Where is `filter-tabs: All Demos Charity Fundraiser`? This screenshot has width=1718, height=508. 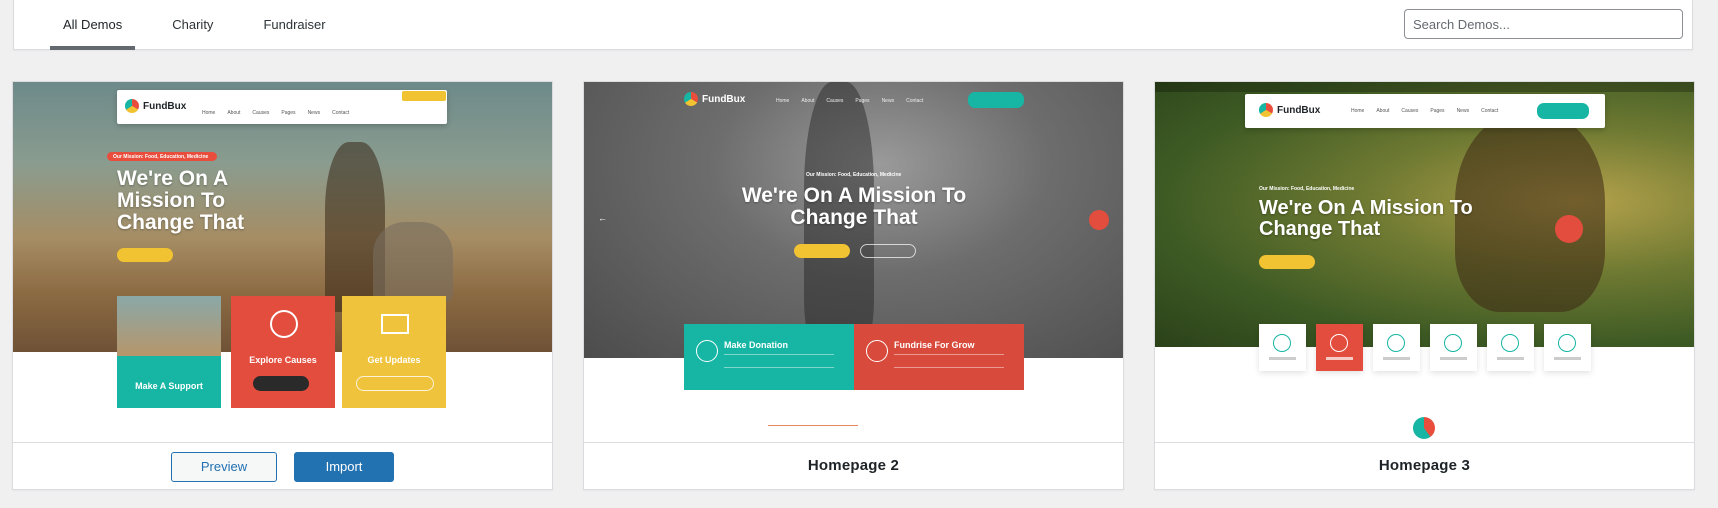
filter-tabs: All Demos Charity Fundraiser is located at coordinates (206, 25).